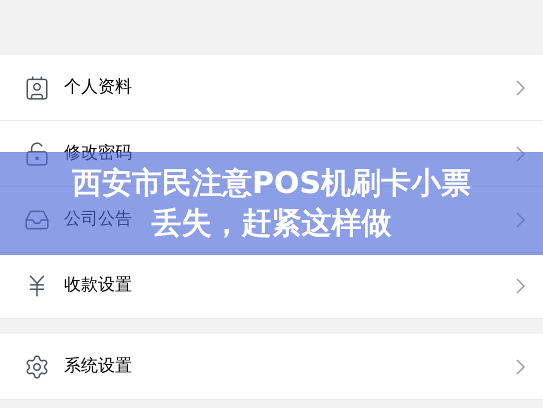 This screenshot has width=543, height=408. I want to click on lock-icon, so click(37, 153).